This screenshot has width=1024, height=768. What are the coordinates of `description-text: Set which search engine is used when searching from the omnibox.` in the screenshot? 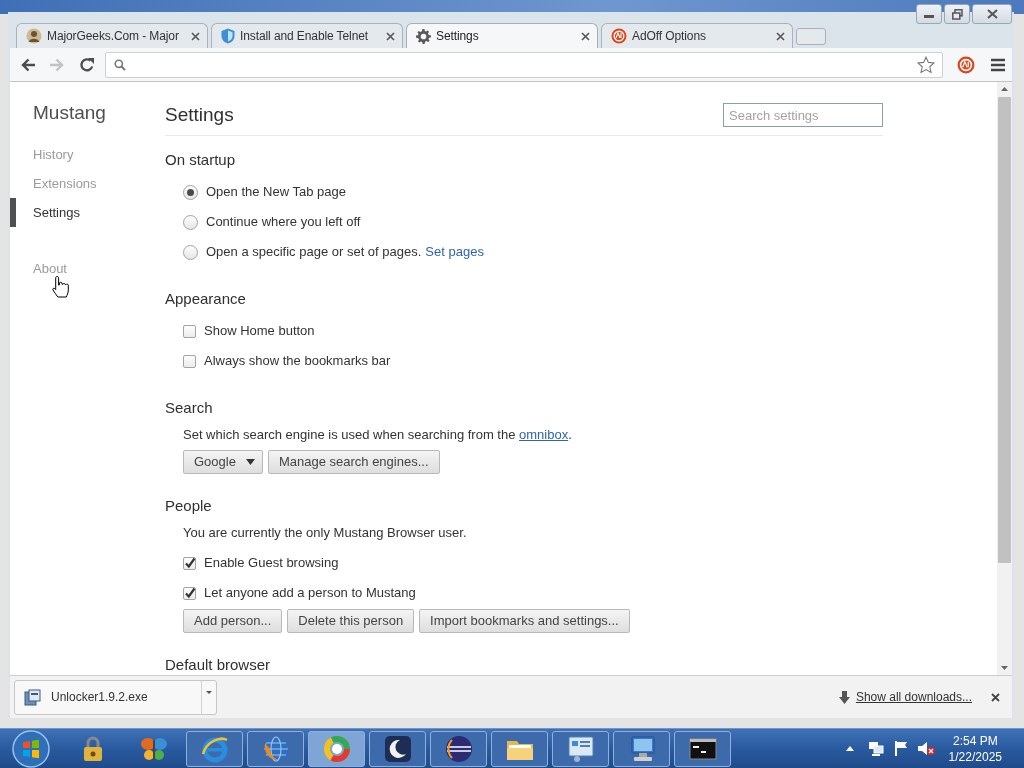 It's located at (377, 435).